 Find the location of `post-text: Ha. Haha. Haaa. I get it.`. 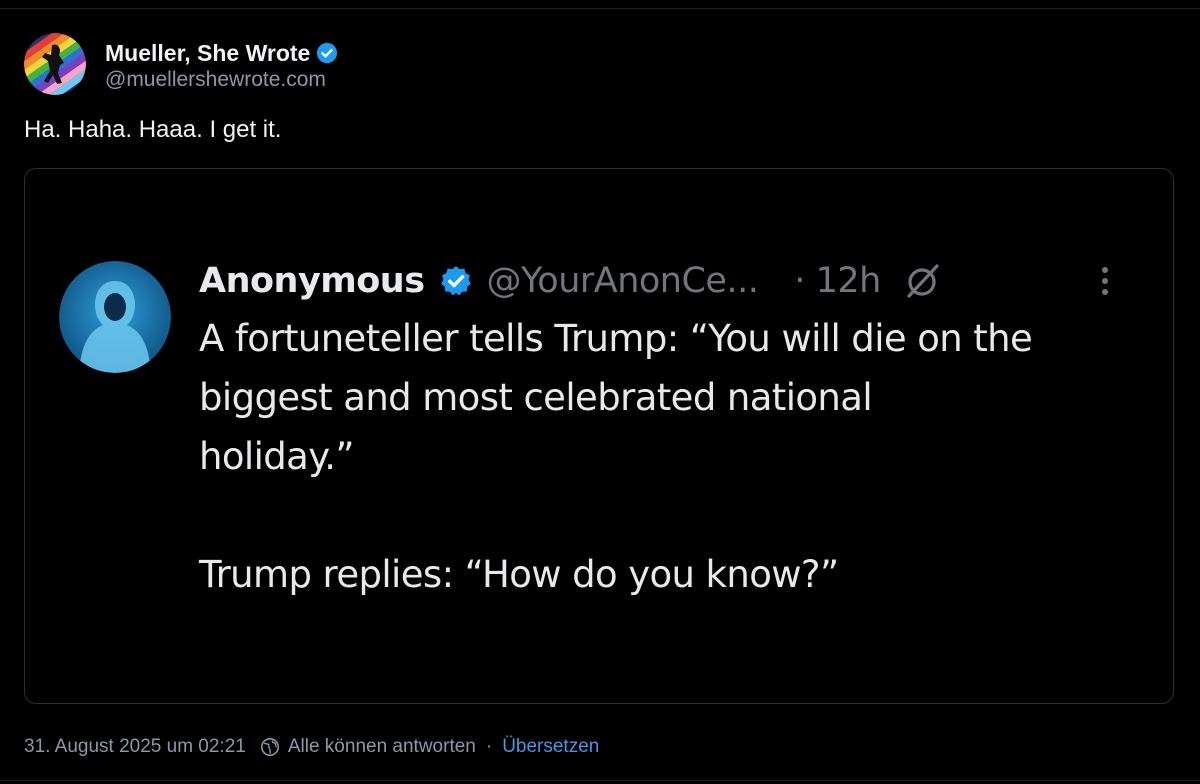

post-text: Ha. Haha. Haaa. I get it. is located at coordinates (153, 129).